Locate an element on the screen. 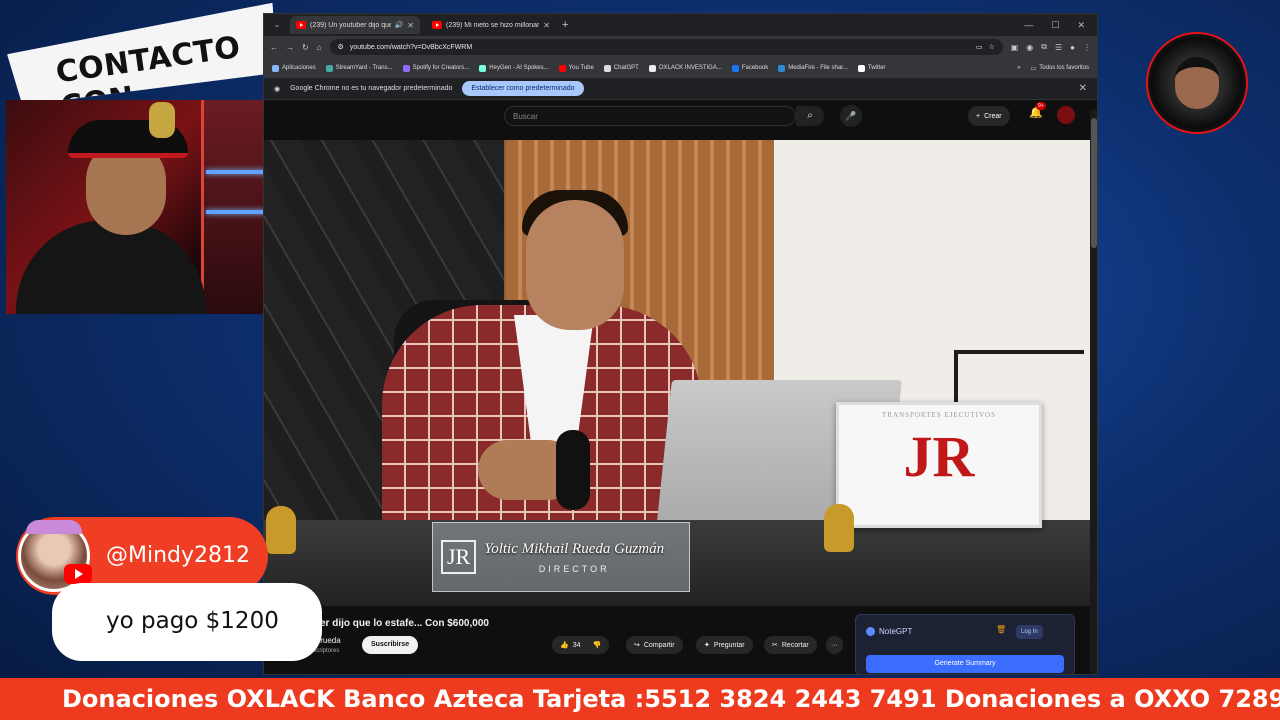  window-controls: — ☐ ✕ is located at coordinates (1057, 25).